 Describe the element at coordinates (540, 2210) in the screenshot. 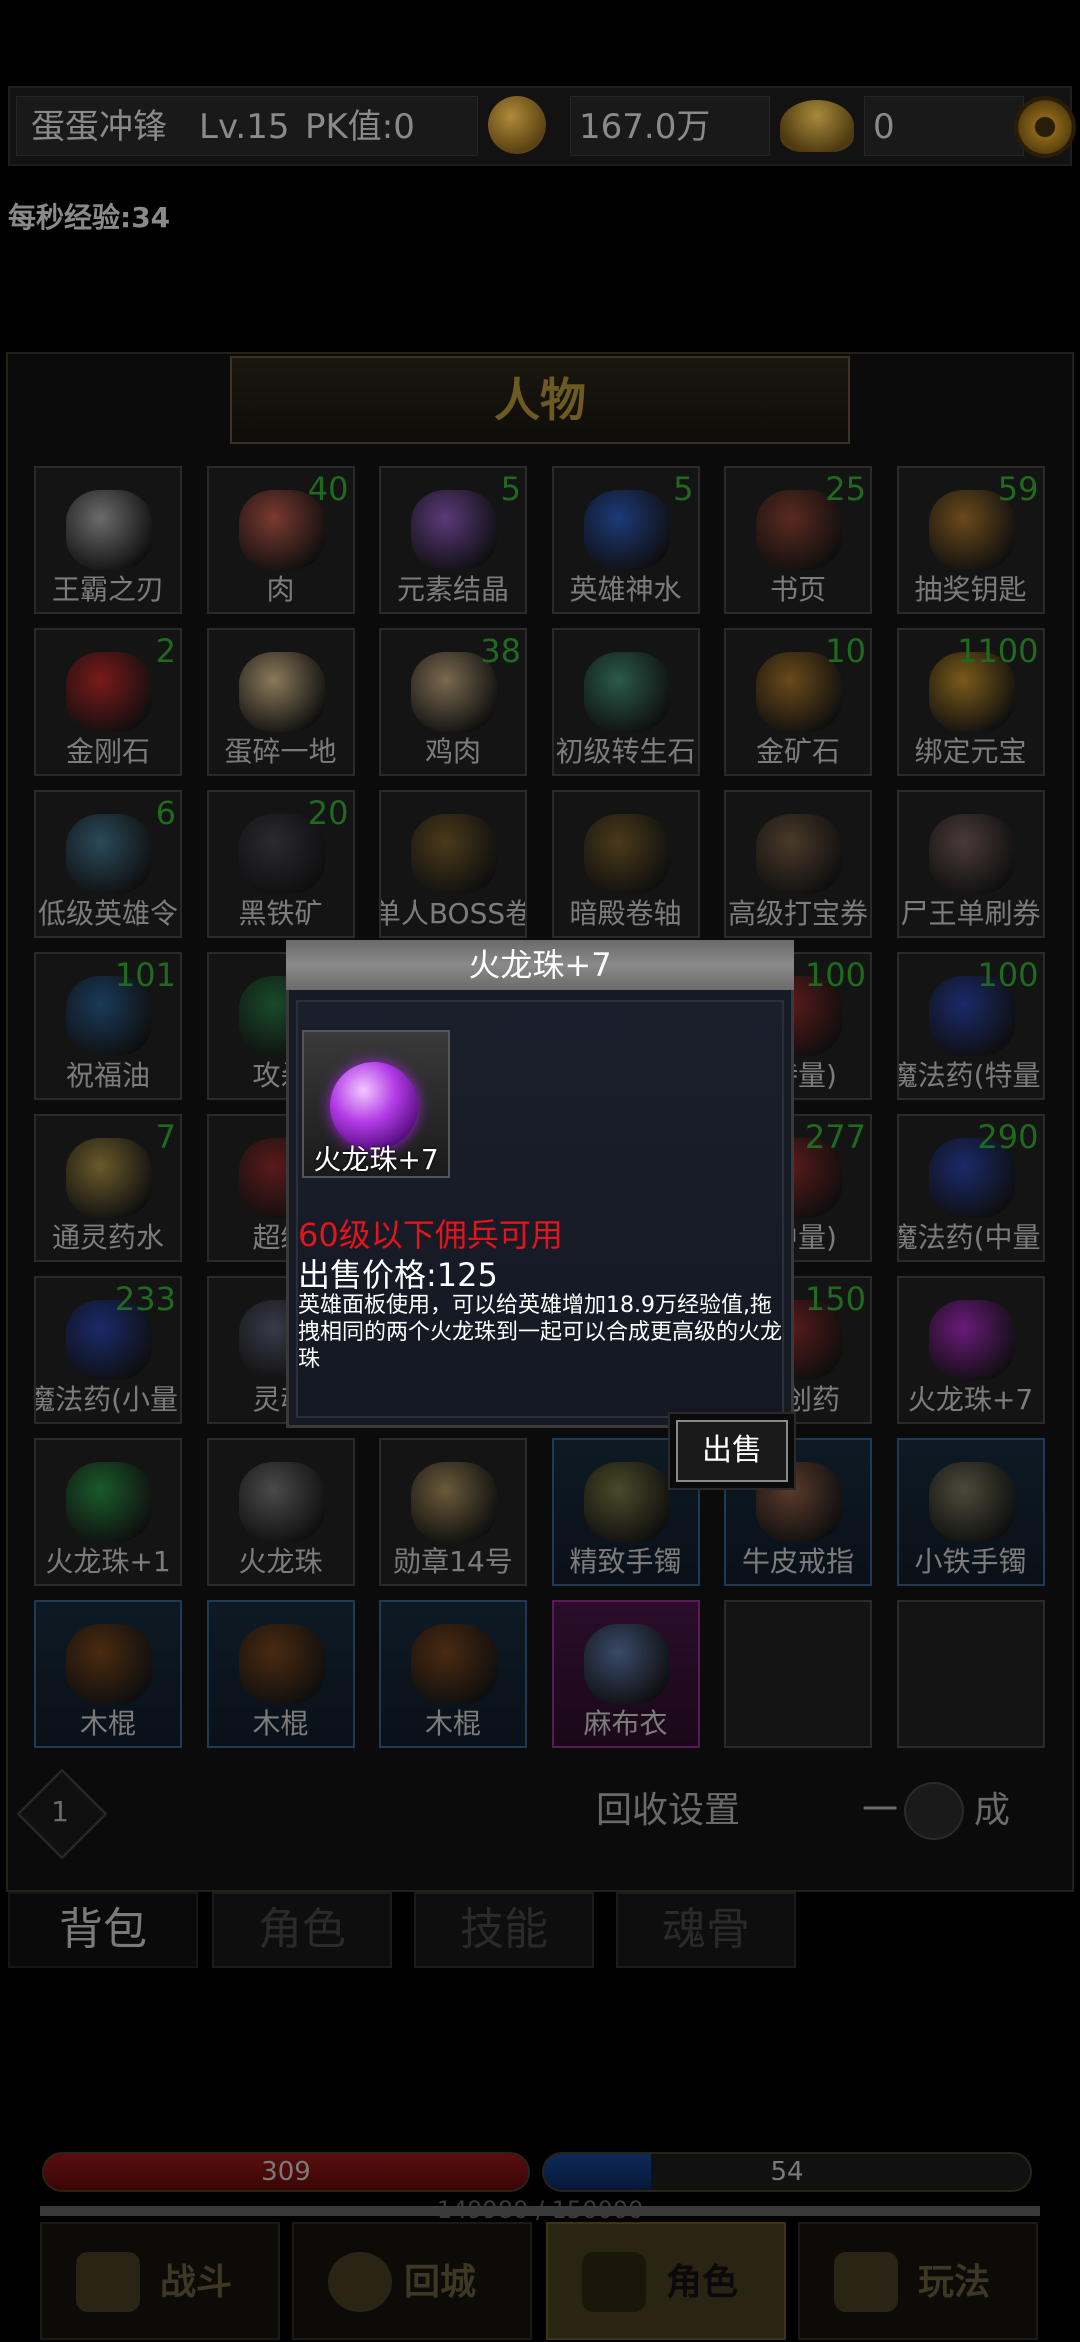

I see `exp-value: 149980 / 150000` at that location.